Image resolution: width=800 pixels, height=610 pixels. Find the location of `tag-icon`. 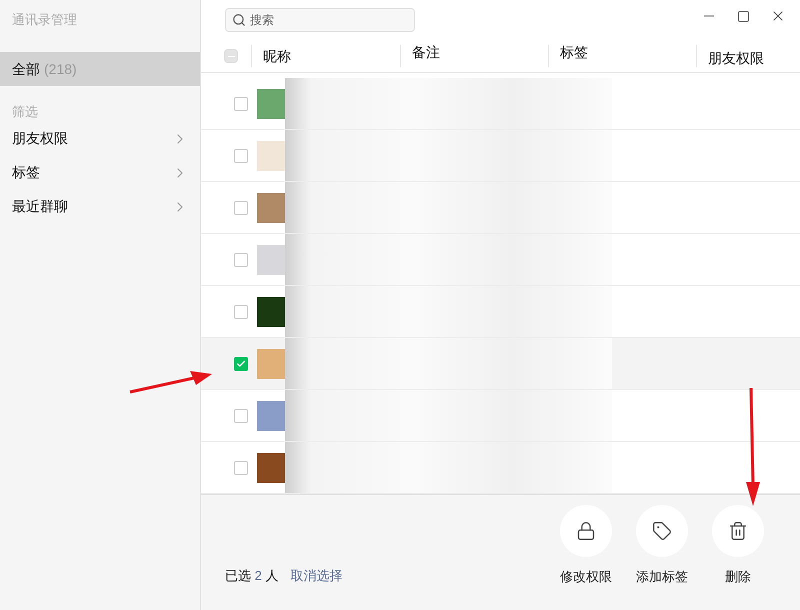

tag-icon is located at coordinates (662, 530).